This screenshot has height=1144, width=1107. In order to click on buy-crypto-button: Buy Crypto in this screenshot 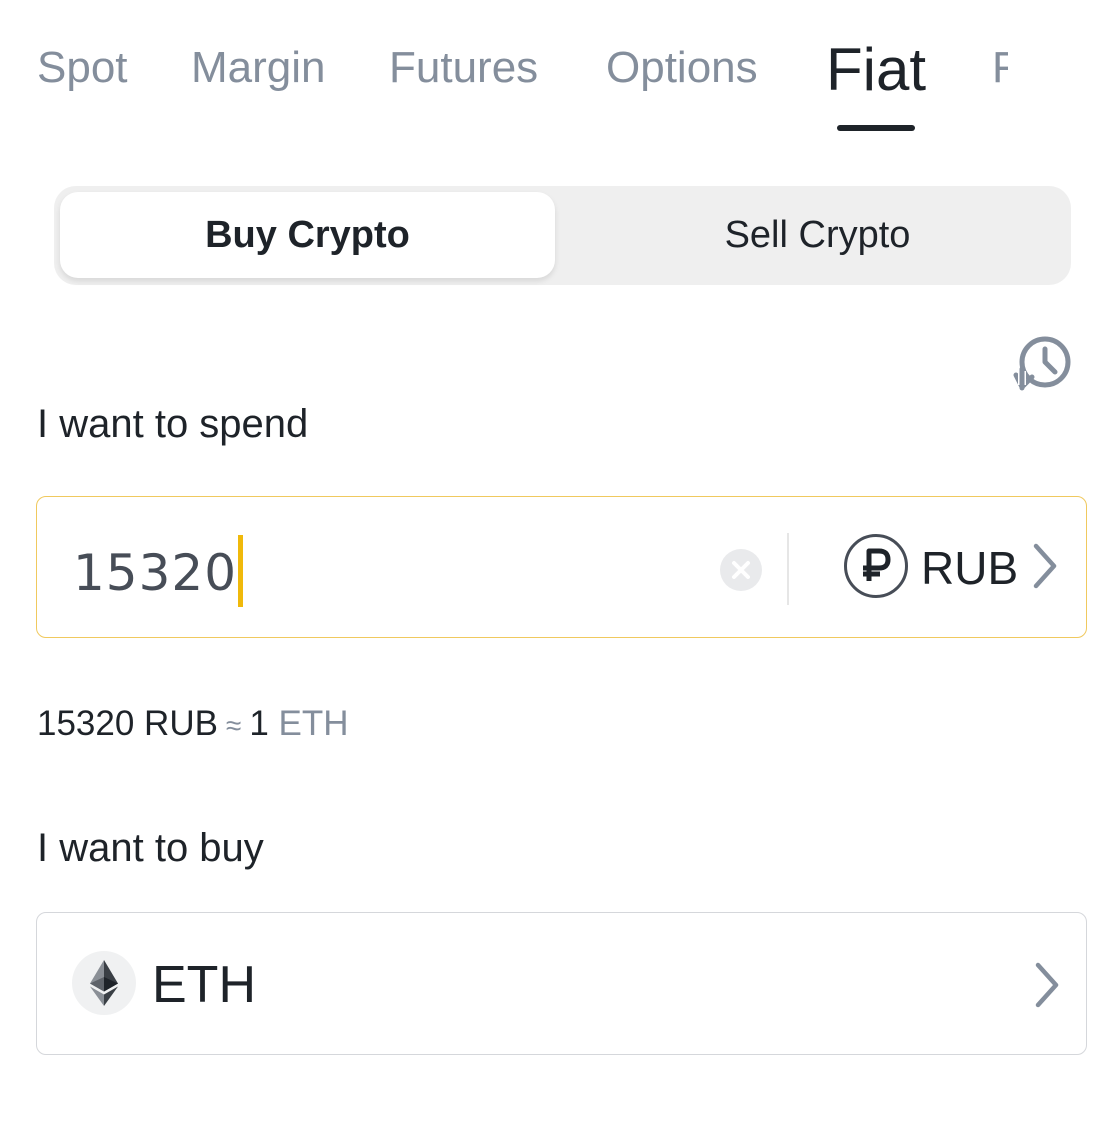, I will do `click(307, 235)`.